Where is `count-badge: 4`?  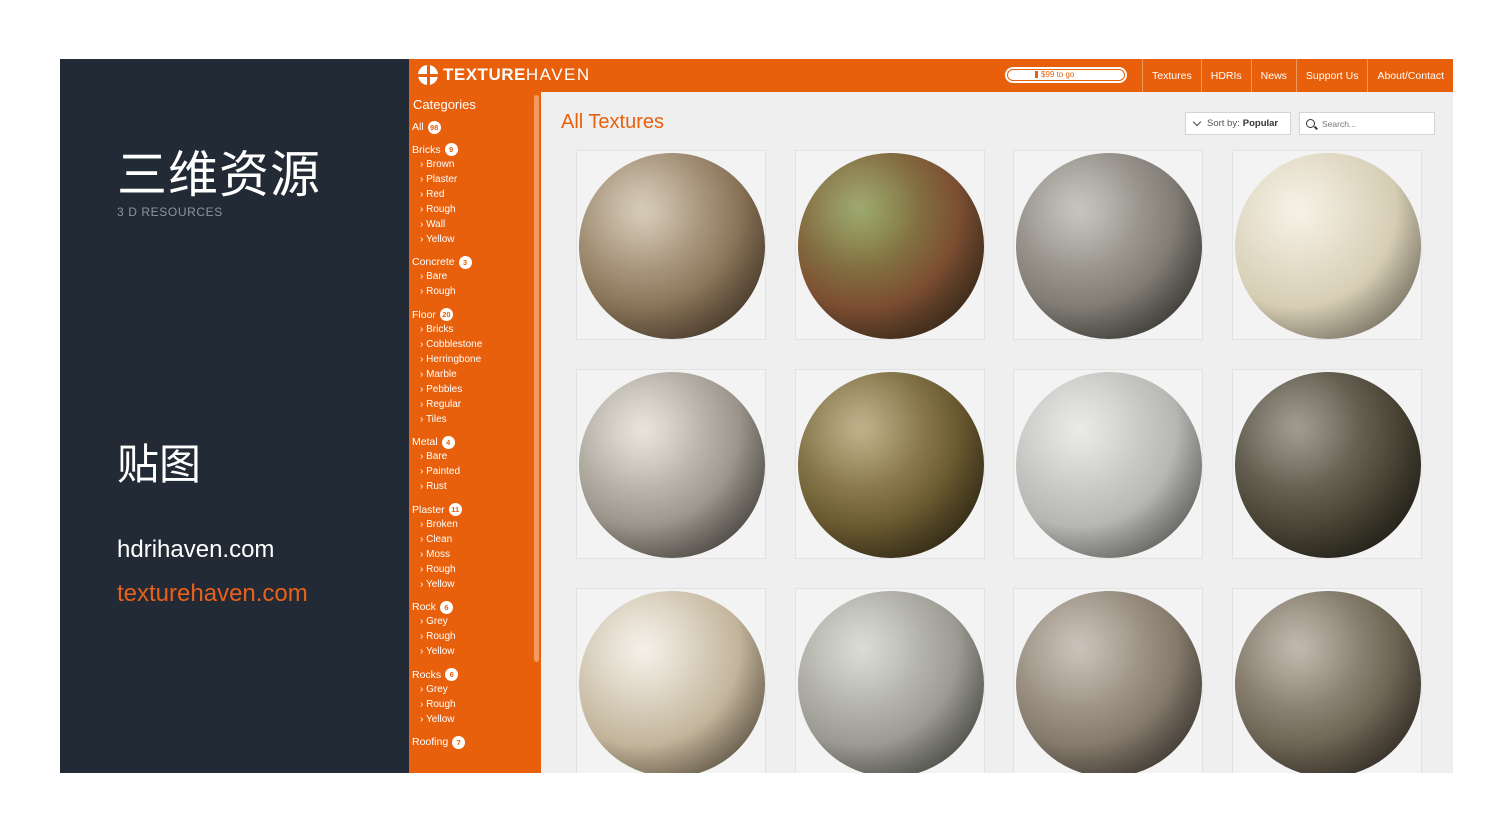
count-badge: 4 is located at coordinates (448, 442).